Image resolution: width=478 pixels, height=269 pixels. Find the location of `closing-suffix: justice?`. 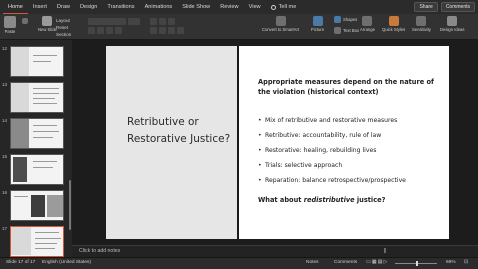

closing-suffix: justice? is located at coordinates (370, 200).